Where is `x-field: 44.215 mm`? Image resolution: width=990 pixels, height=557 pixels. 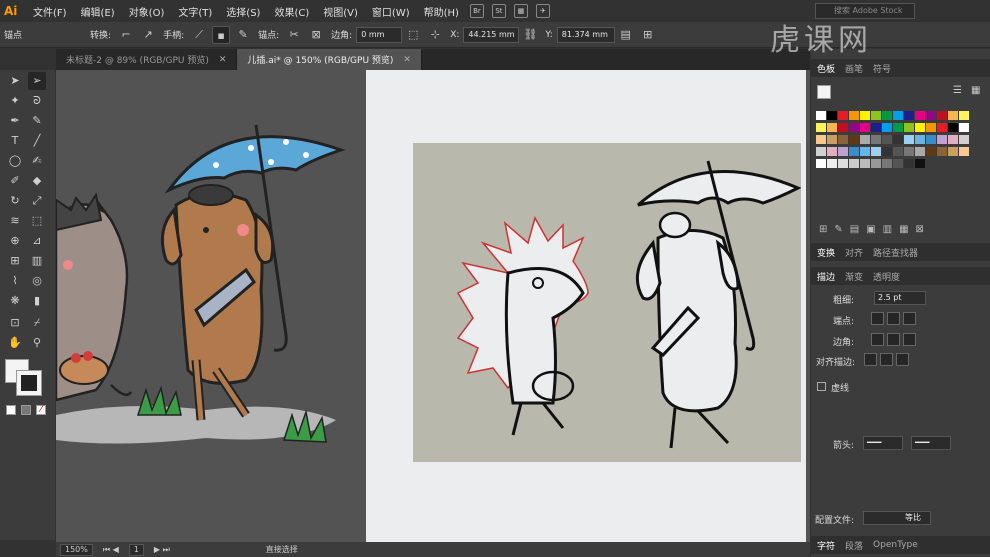 x-field: 44.215 mm is located at coordinates (491, 34).